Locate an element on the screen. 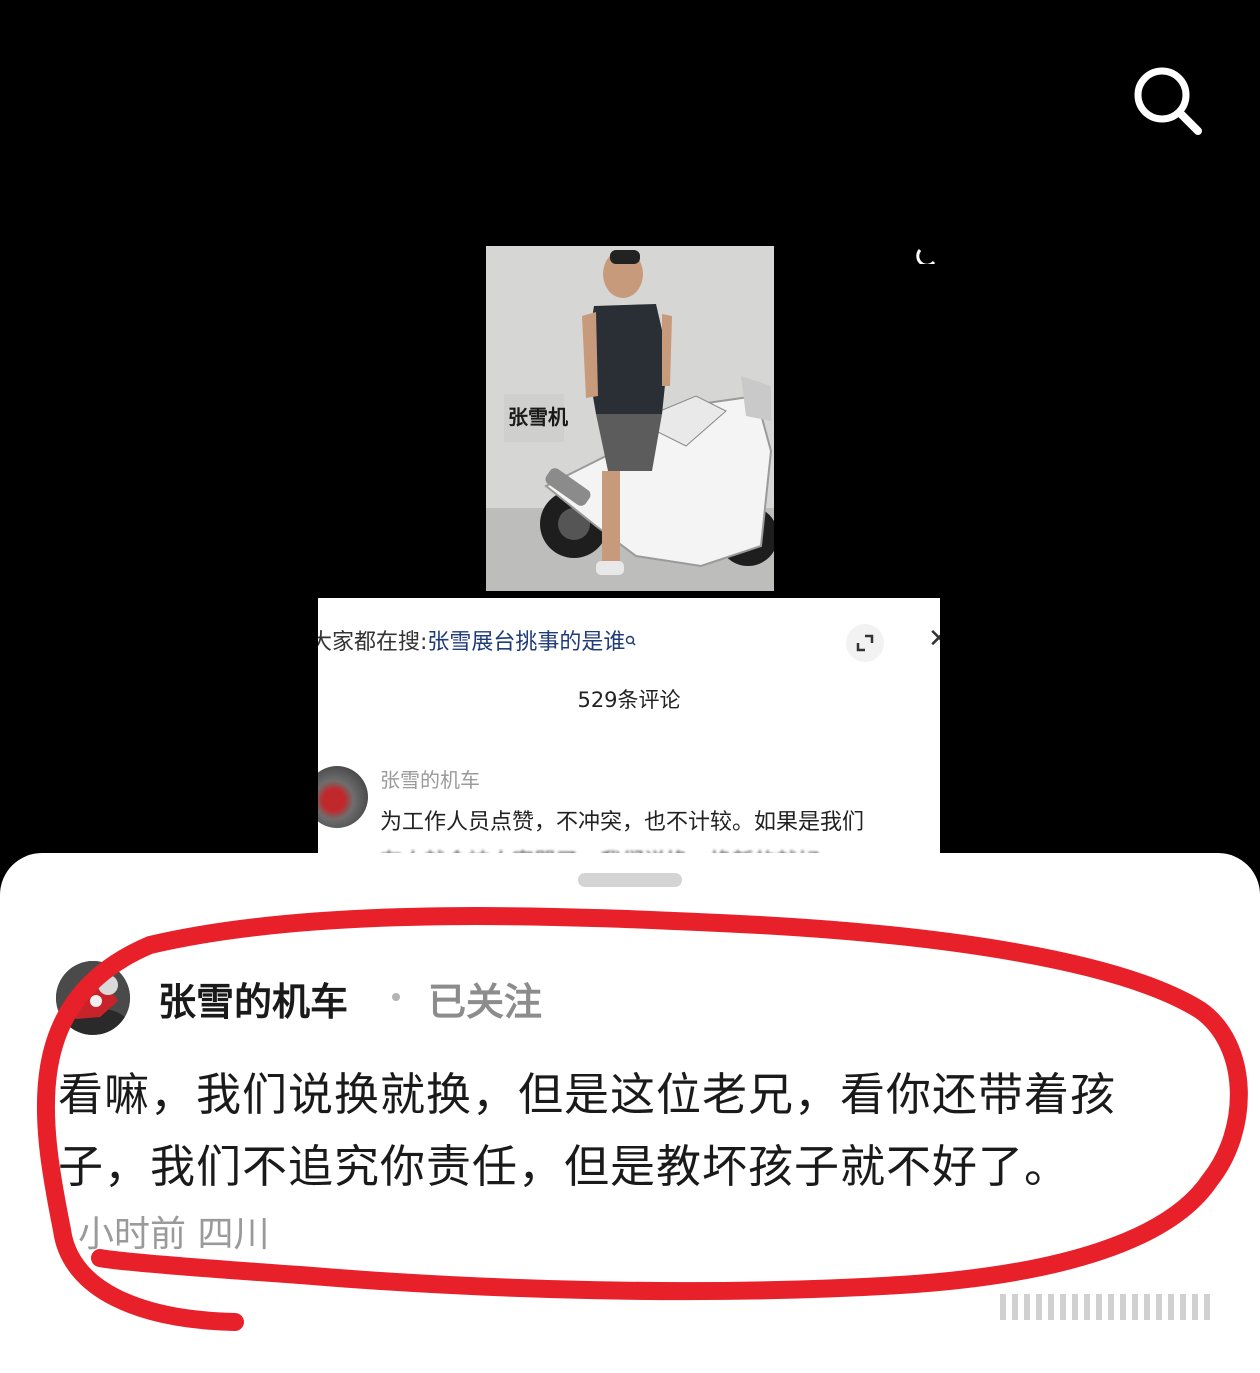 The image size is (1260, 1373). comment-time-location: 小时前 四川 is located at coordinates (174, 1234).